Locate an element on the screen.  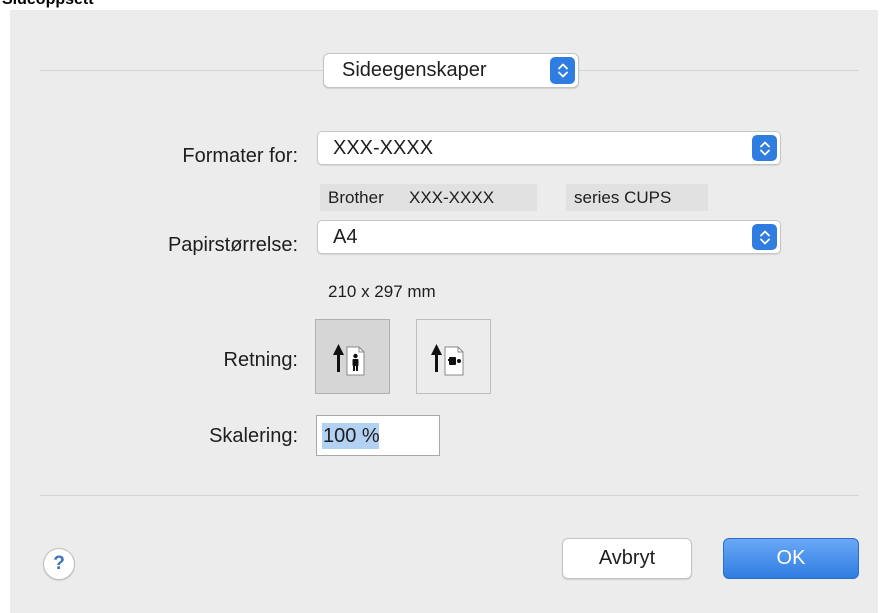
landscape-orientation-icon is located at coordinates (447, 360).